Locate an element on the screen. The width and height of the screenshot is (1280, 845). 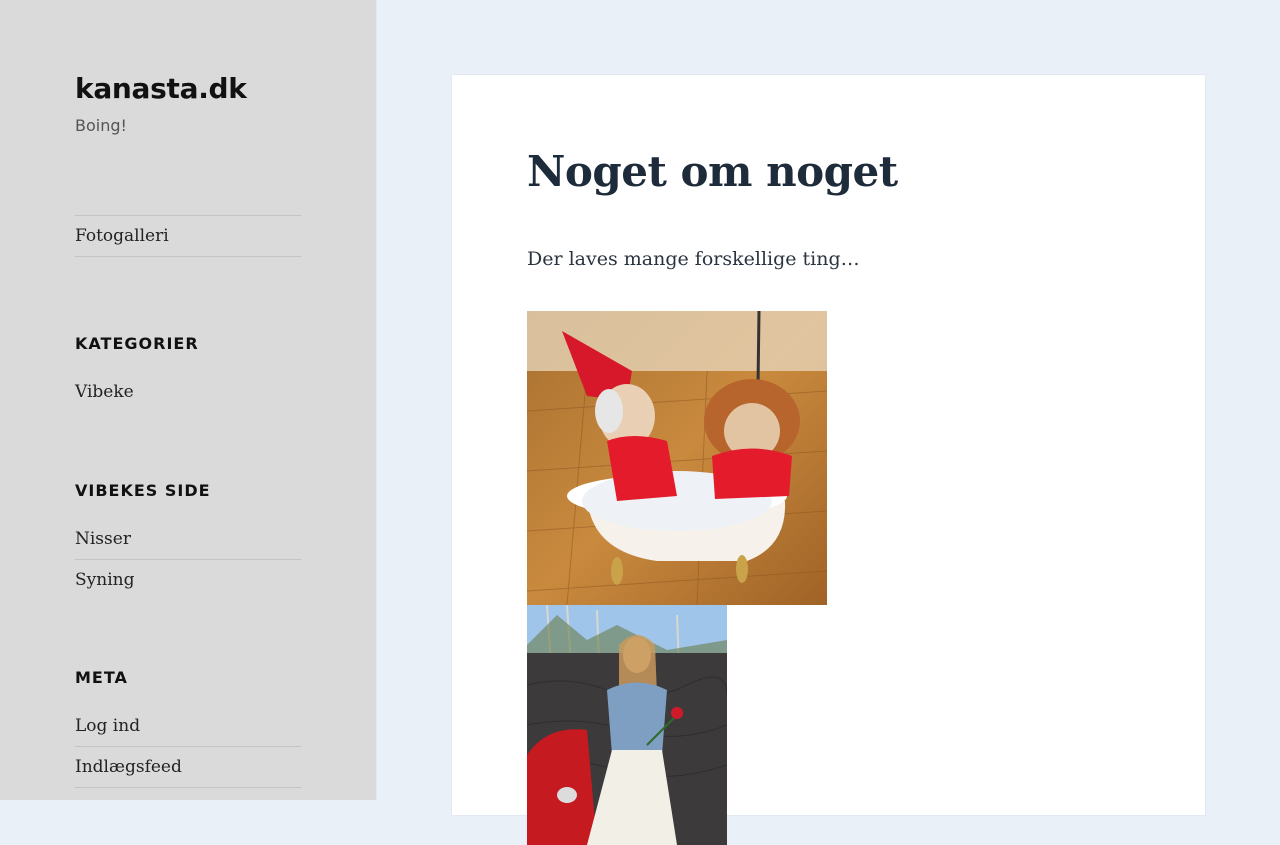
widget-title-vibekes-side: VIBEKES SIDE is located at coordinates (143, 490).